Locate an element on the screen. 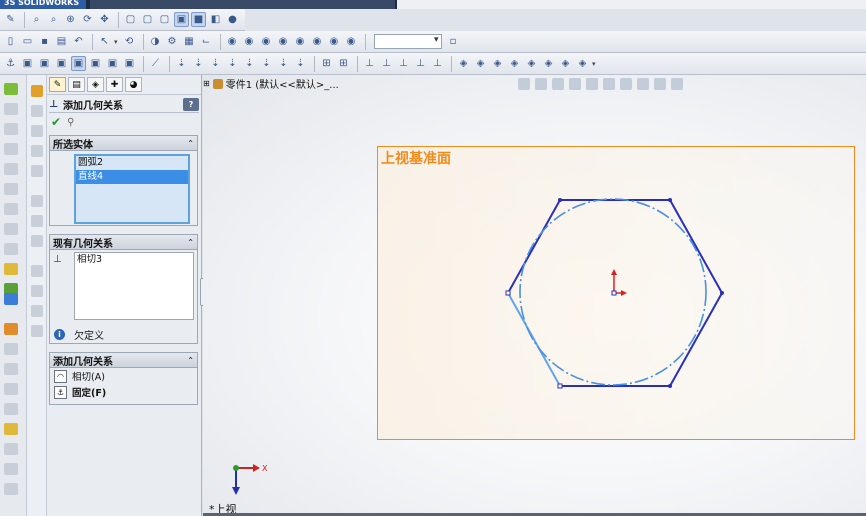 This screenshot has height=516, width=866. relations-list: 相切3 is located at coordinates (134, 286).